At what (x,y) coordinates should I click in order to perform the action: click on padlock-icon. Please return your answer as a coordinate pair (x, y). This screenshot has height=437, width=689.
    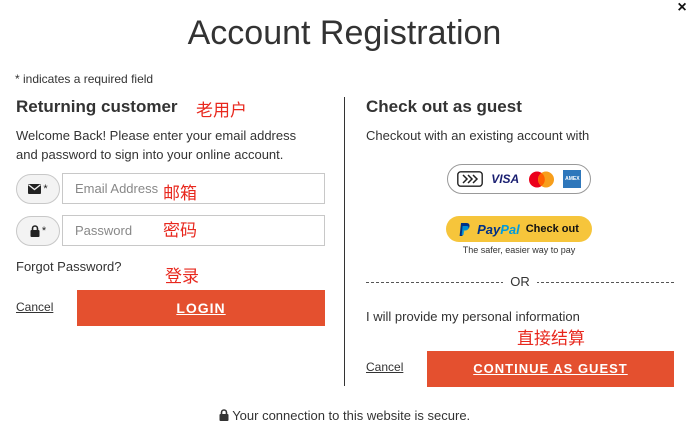
    Looking at the image, I should click on (224, 415).